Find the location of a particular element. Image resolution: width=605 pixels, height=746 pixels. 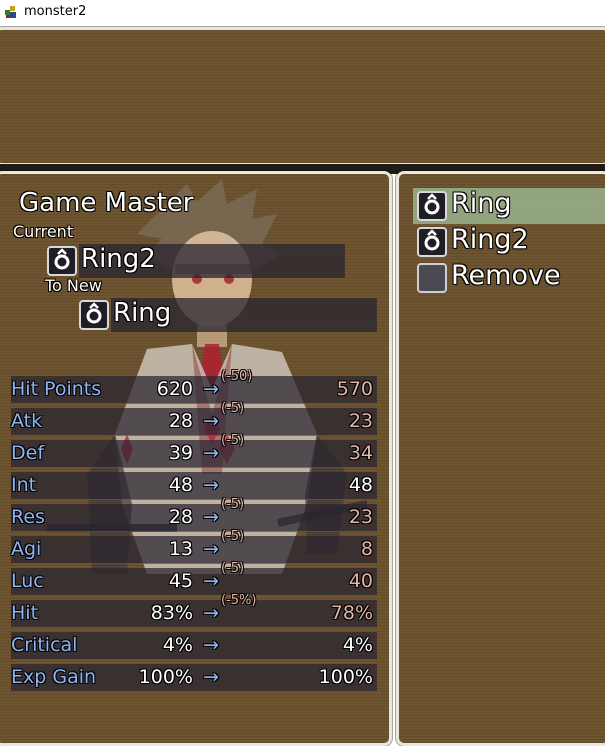

app-icon is located at coordinates (11, 11).